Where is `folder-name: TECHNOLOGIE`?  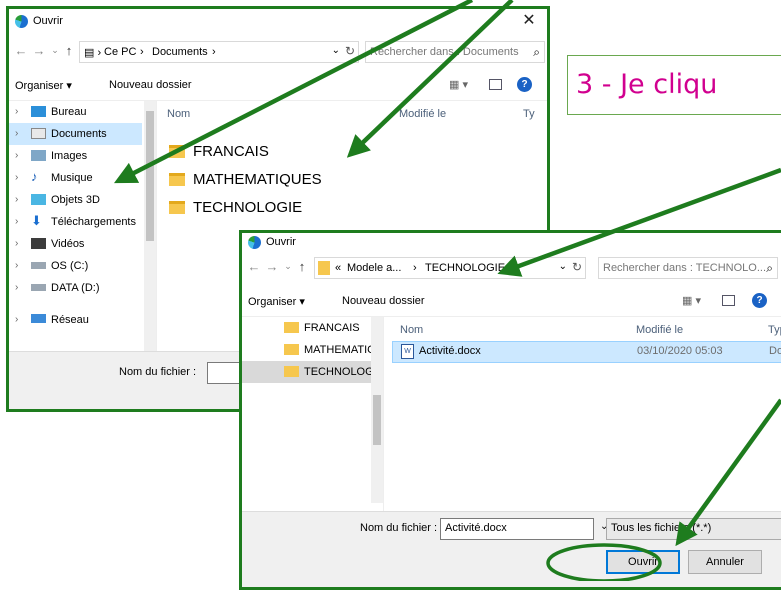 folder-name: TECHNOLOGIE is located at coordinates (248, 207).